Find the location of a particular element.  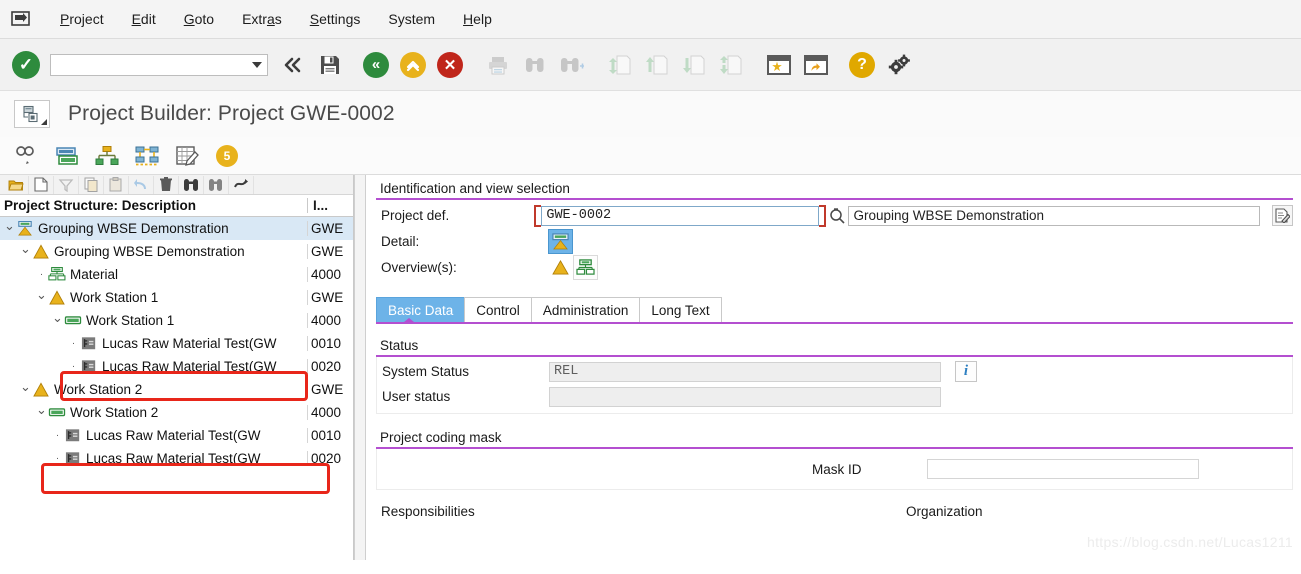

tree-row: ⌄ Work Station 2 GWE is located at coordinates (176, 389).